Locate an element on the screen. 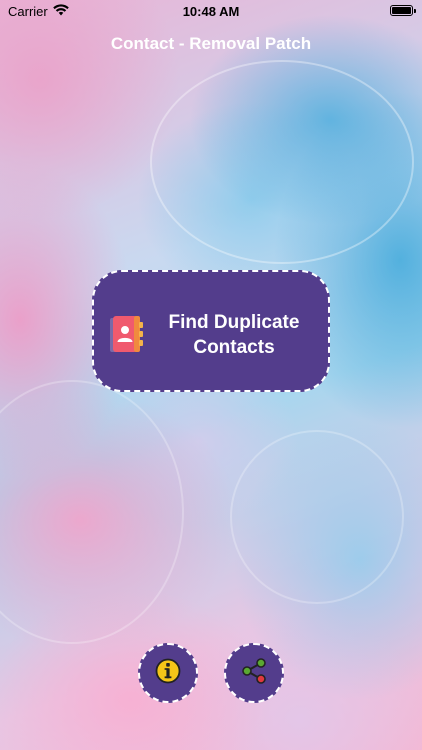  info-button is located at coordinates (168, 673).